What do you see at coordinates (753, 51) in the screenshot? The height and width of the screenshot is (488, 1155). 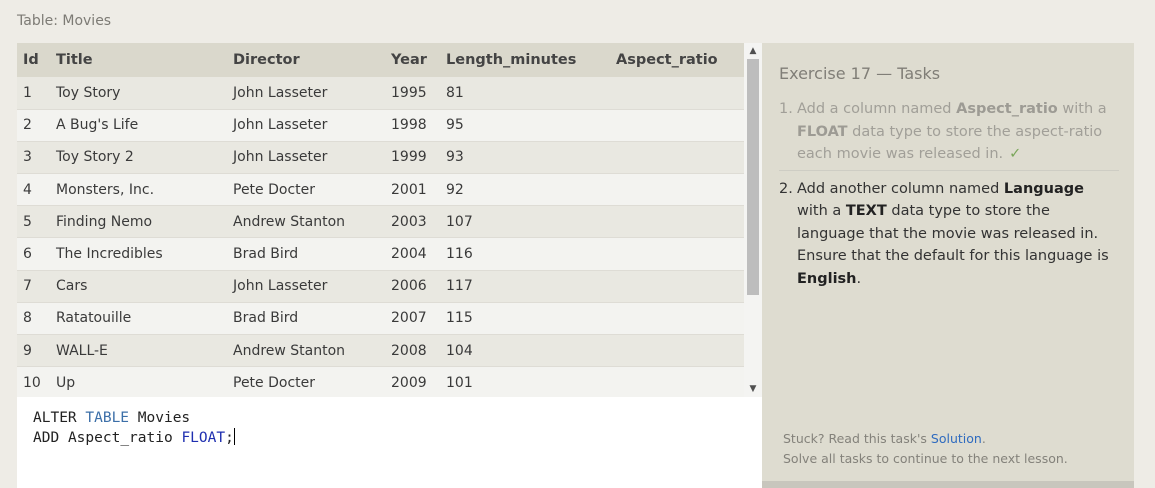 I see `scroll-up-arrow-icon: ▲` at bounding box center [753, 51].